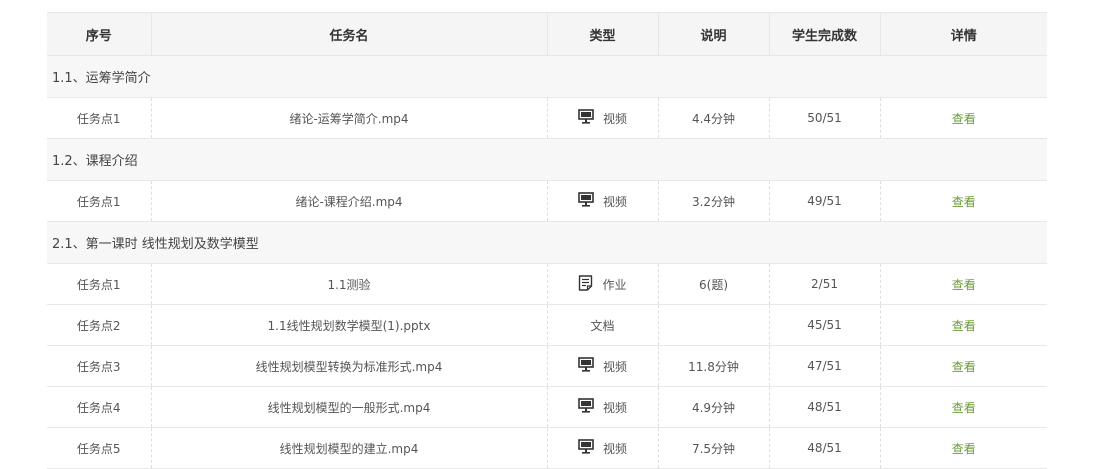 The width and height of the screenshot is (1114, 469). What do you see at coordinates (825, 284) in the screenshot?
I see `task-completion: 2/51` at bounding box center [825, 284].